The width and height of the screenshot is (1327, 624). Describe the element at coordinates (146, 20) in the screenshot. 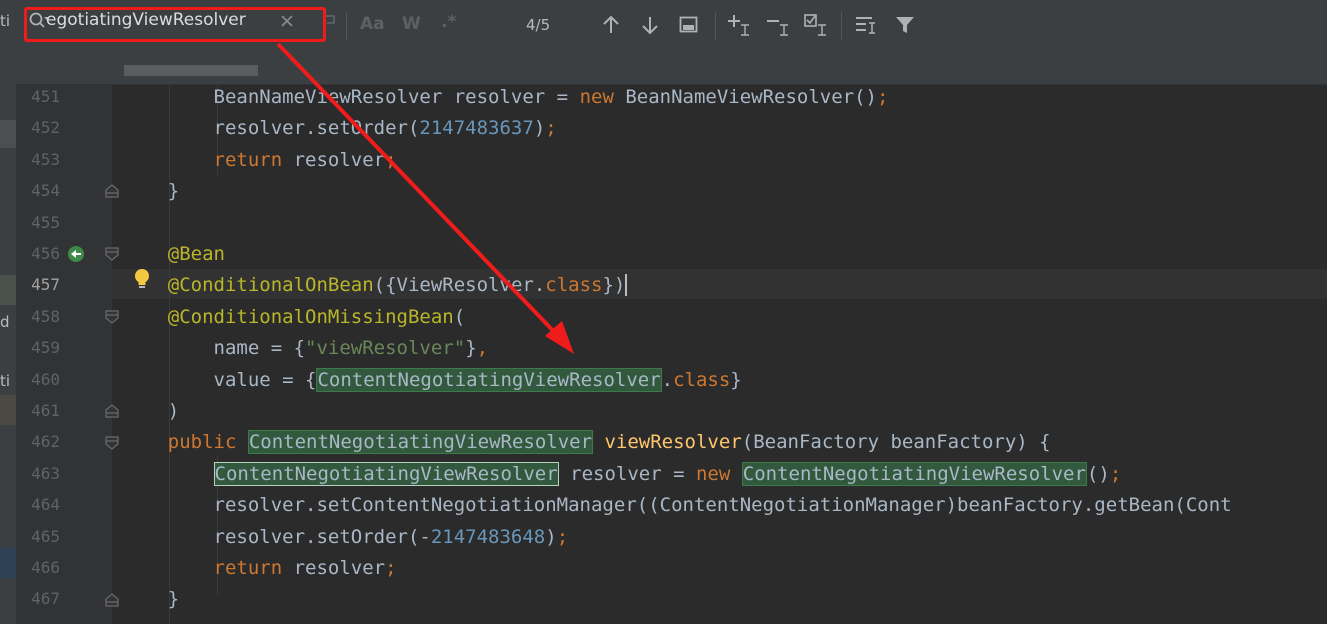

I see `search-input: egotiatingViewResolver` at that location.